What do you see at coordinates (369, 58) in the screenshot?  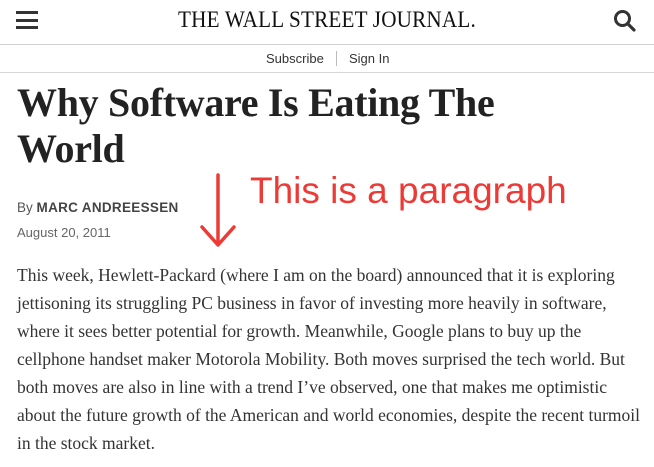 I see `sign-in-link: Sign In` at bounding box center [369, 58].